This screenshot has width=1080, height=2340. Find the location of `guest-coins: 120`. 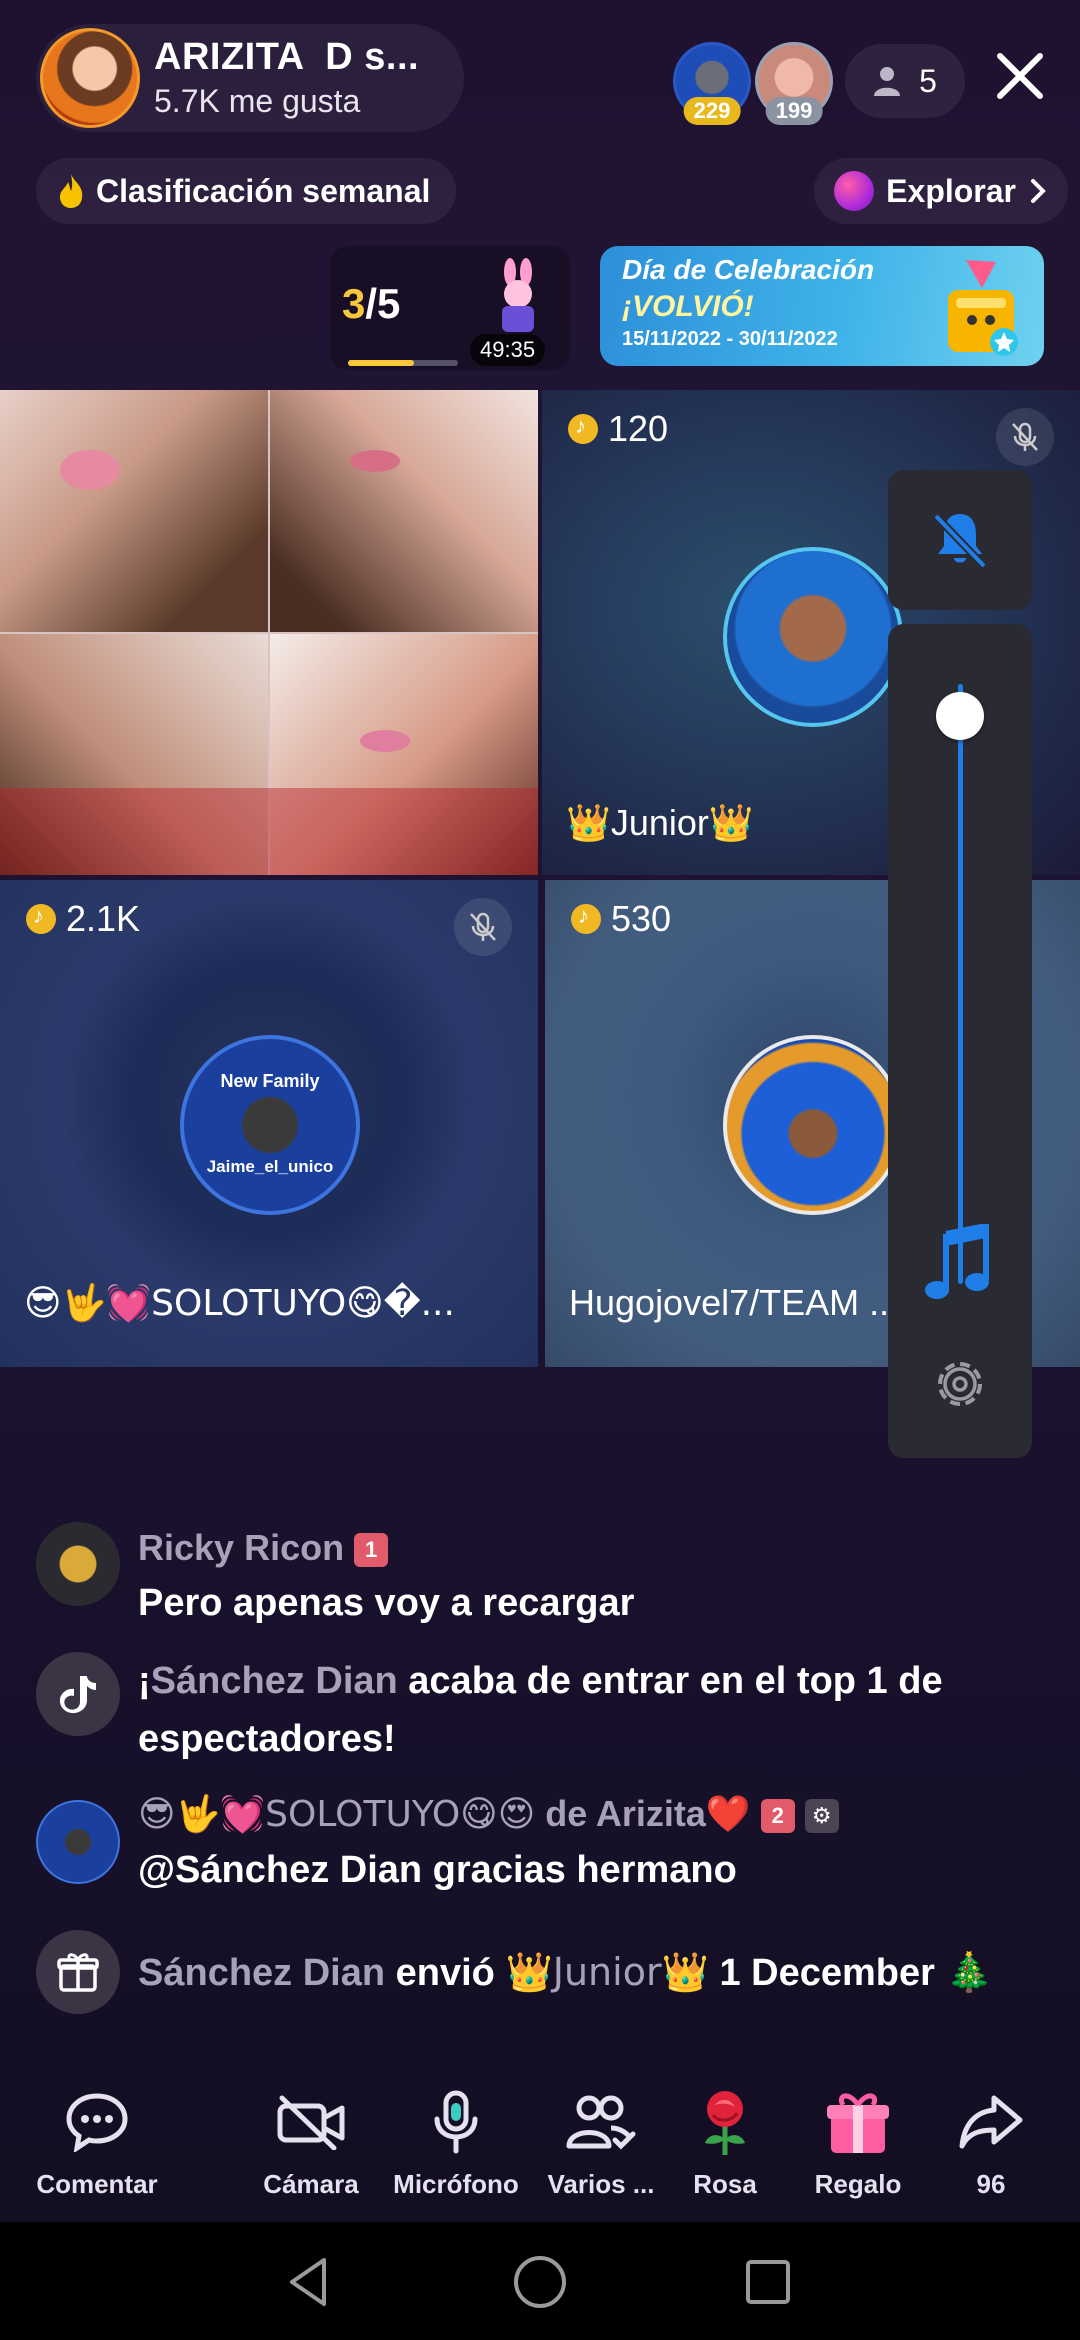

guest-coins: 120 is located at coordinates (618, 429).